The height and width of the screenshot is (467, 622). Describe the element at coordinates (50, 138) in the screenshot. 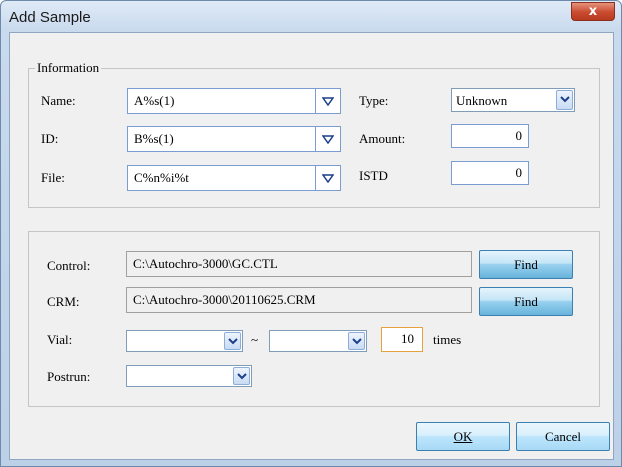

I see `id-label: ID:` at that location.